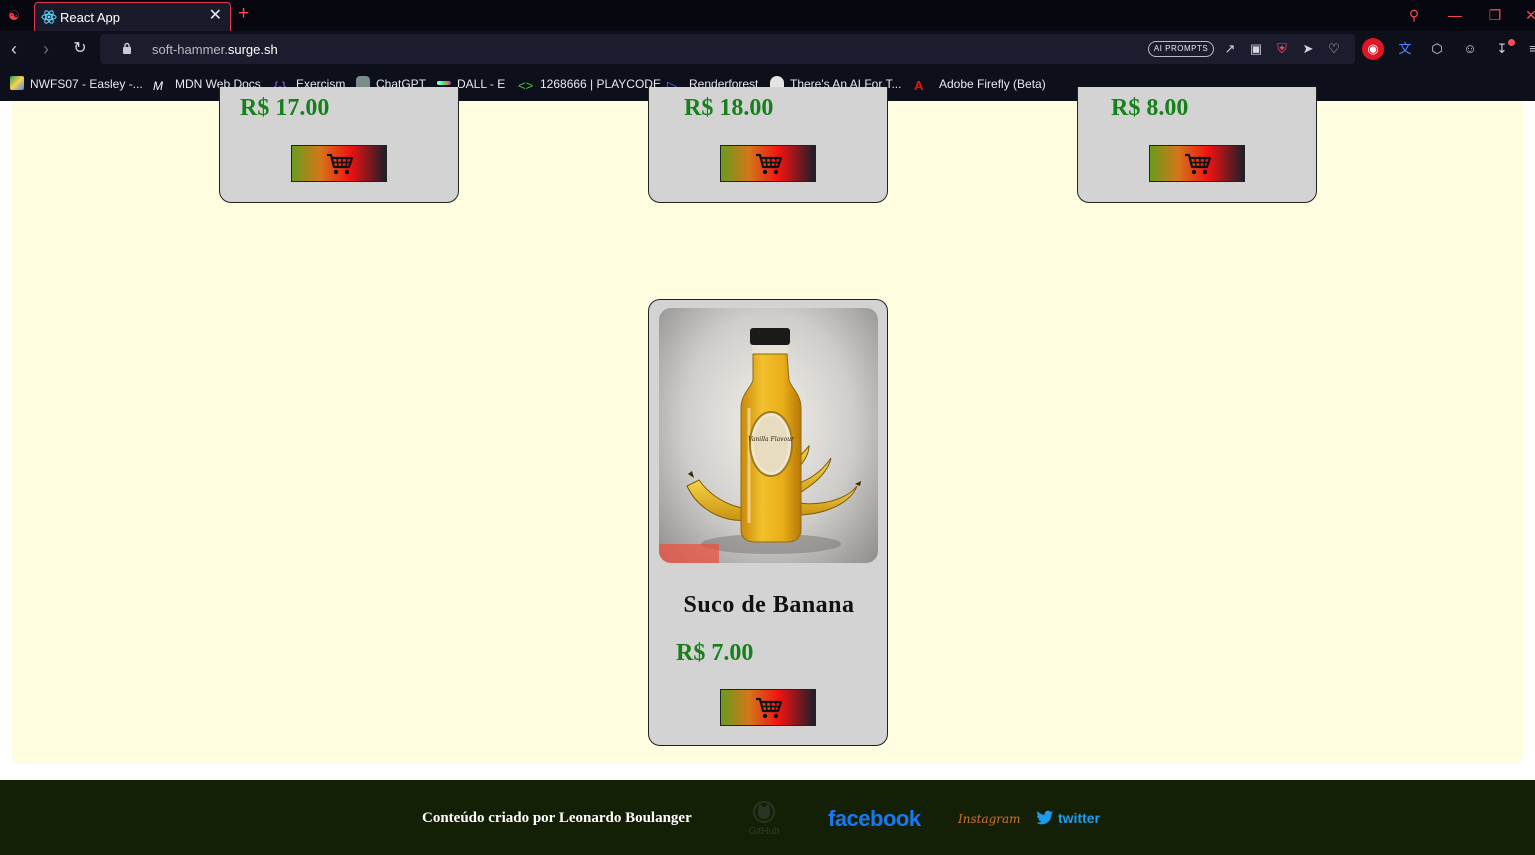  I want to click on facebook-link: facebook, so click(874, 819).